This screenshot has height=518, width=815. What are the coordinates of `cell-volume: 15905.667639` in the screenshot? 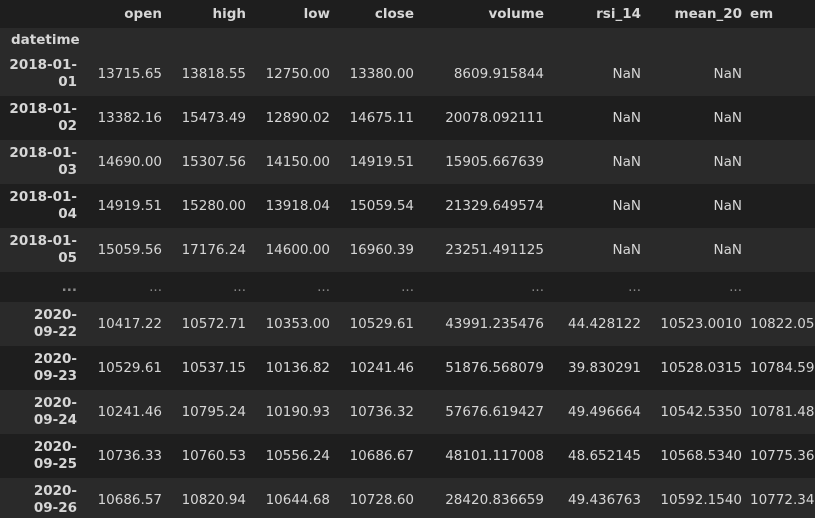 It's located at (494, 162).